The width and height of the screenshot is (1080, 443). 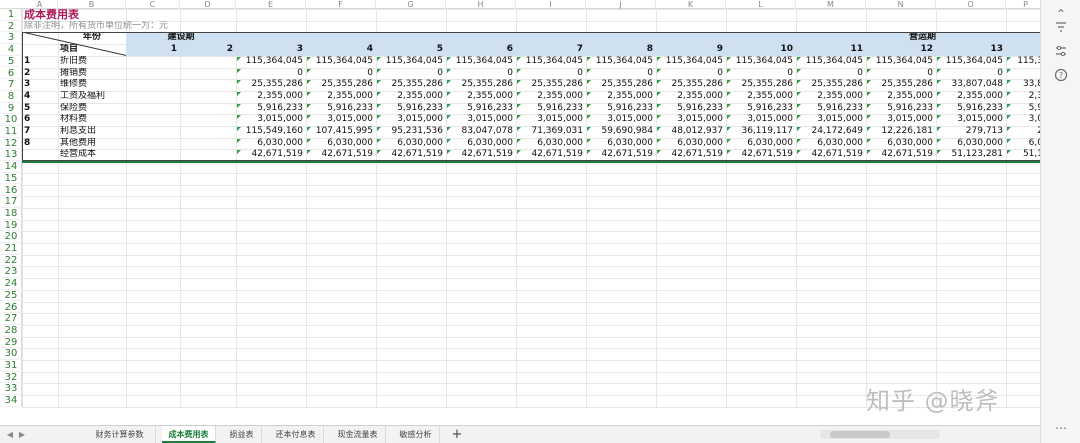 I want to click on column-letter: H, so click(x=481, y=4).